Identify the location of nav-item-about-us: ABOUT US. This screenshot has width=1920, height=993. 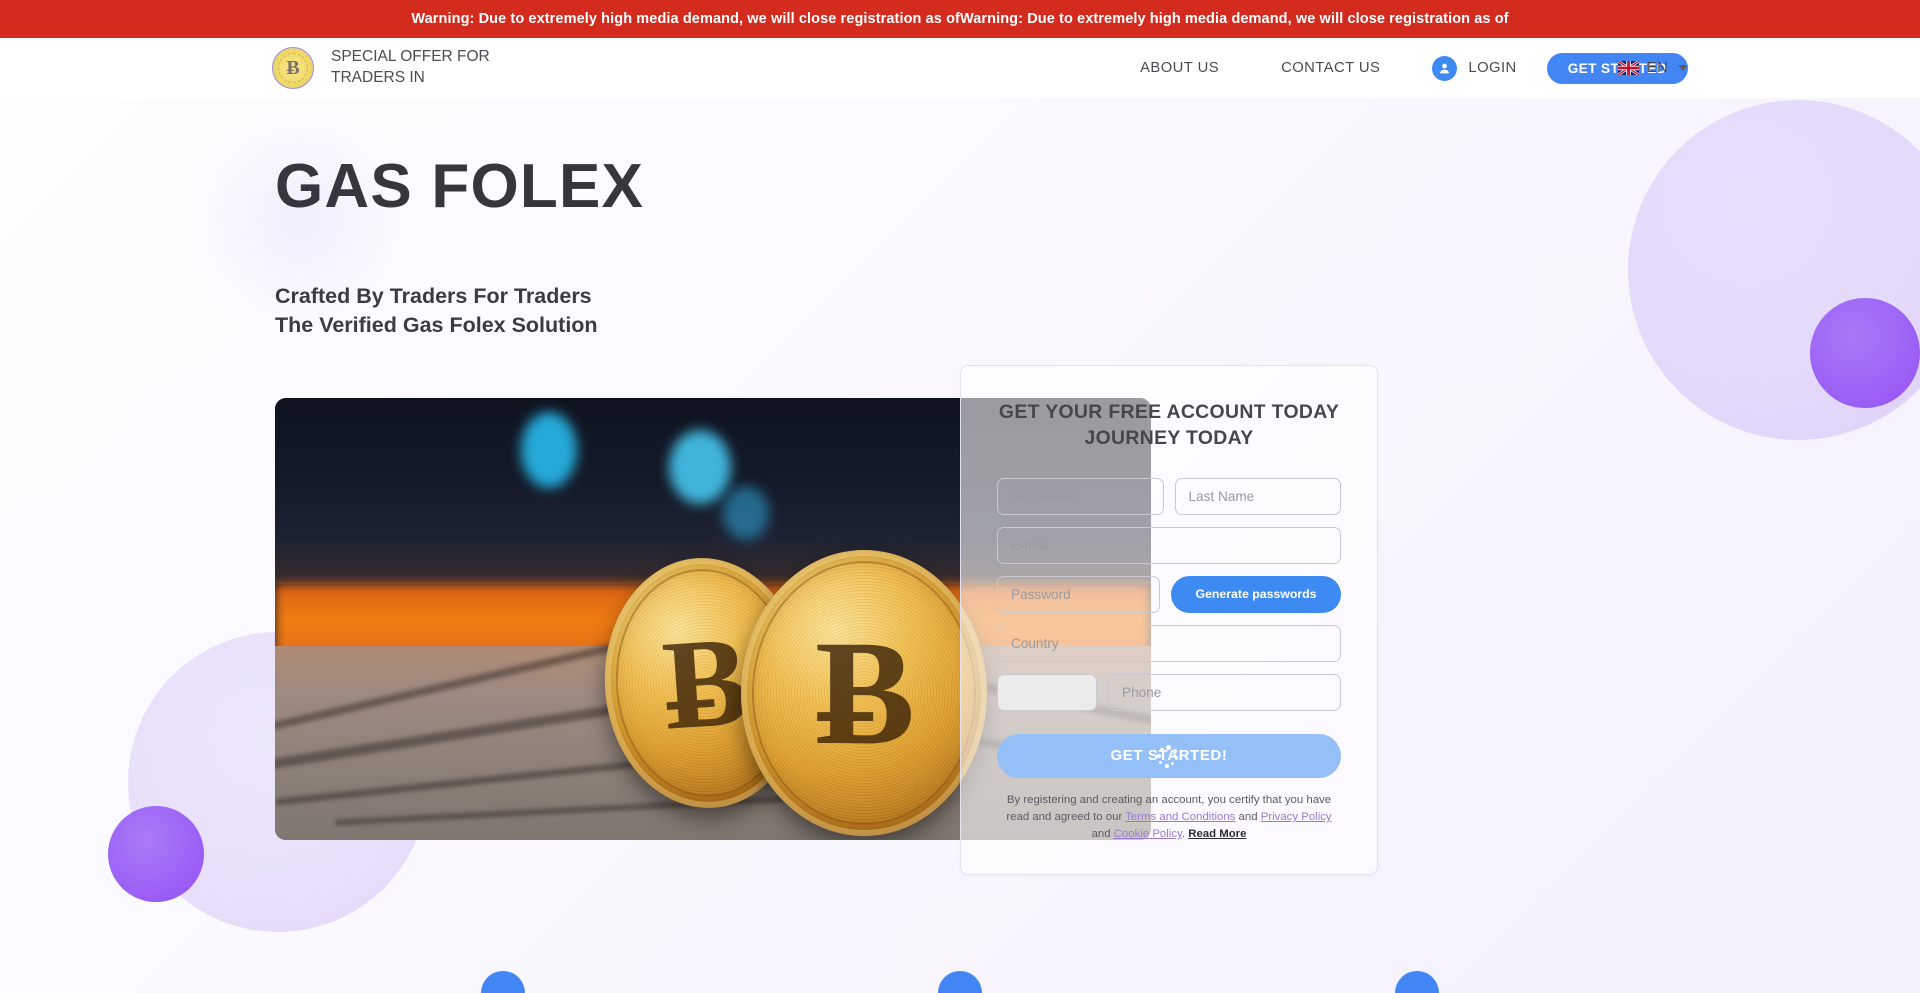
(1179, 68).